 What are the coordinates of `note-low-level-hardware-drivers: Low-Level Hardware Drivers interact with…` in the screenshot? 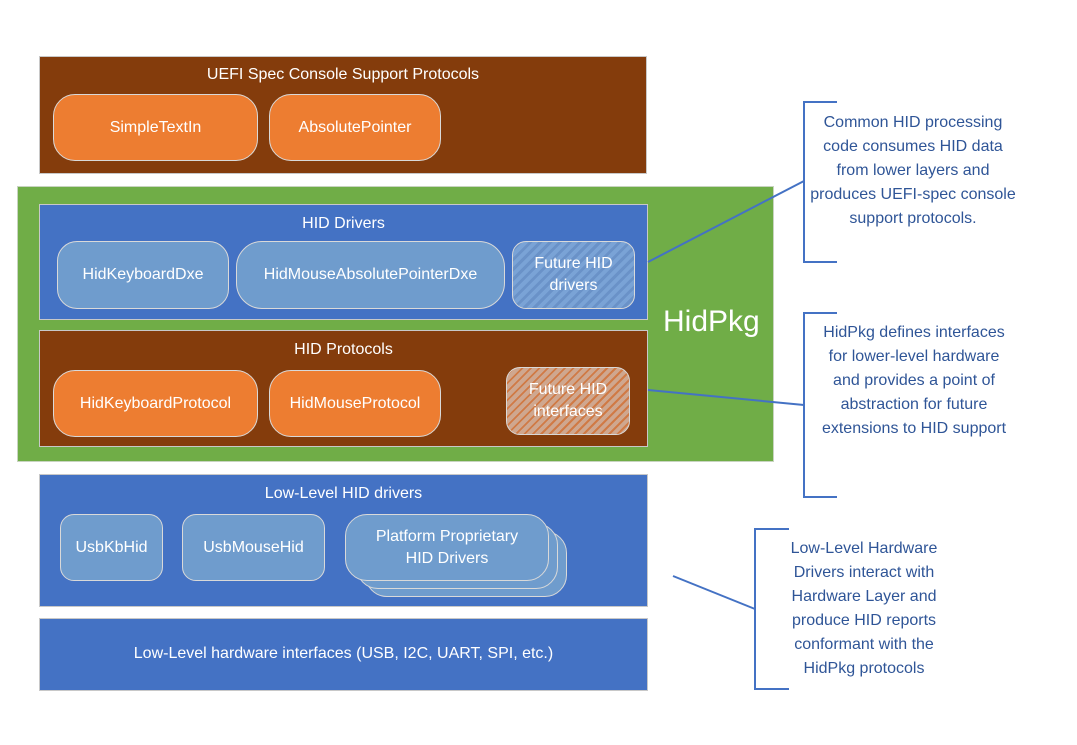 It's located at (864, 608).